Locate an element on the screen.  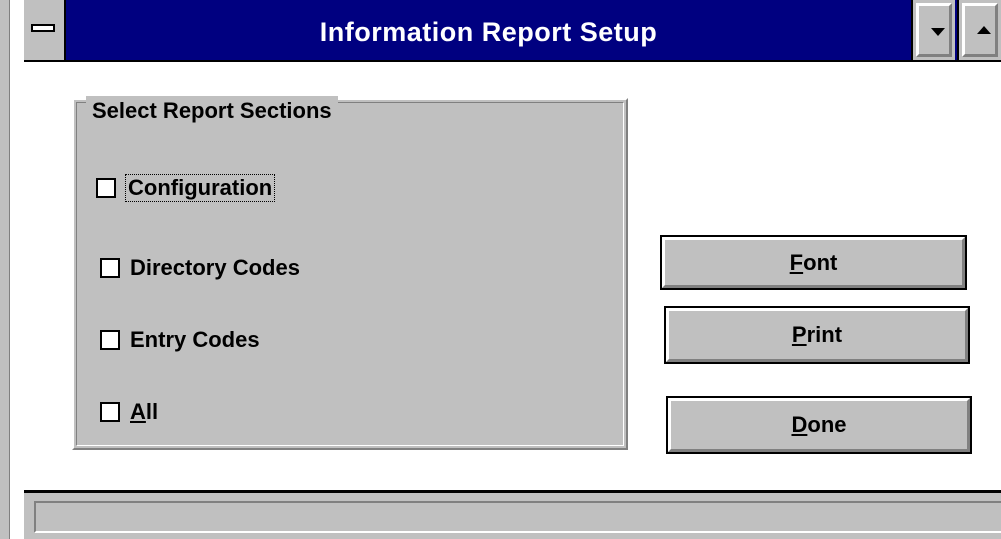
configuration-label: Configuration is located at coordinates (200, 188).